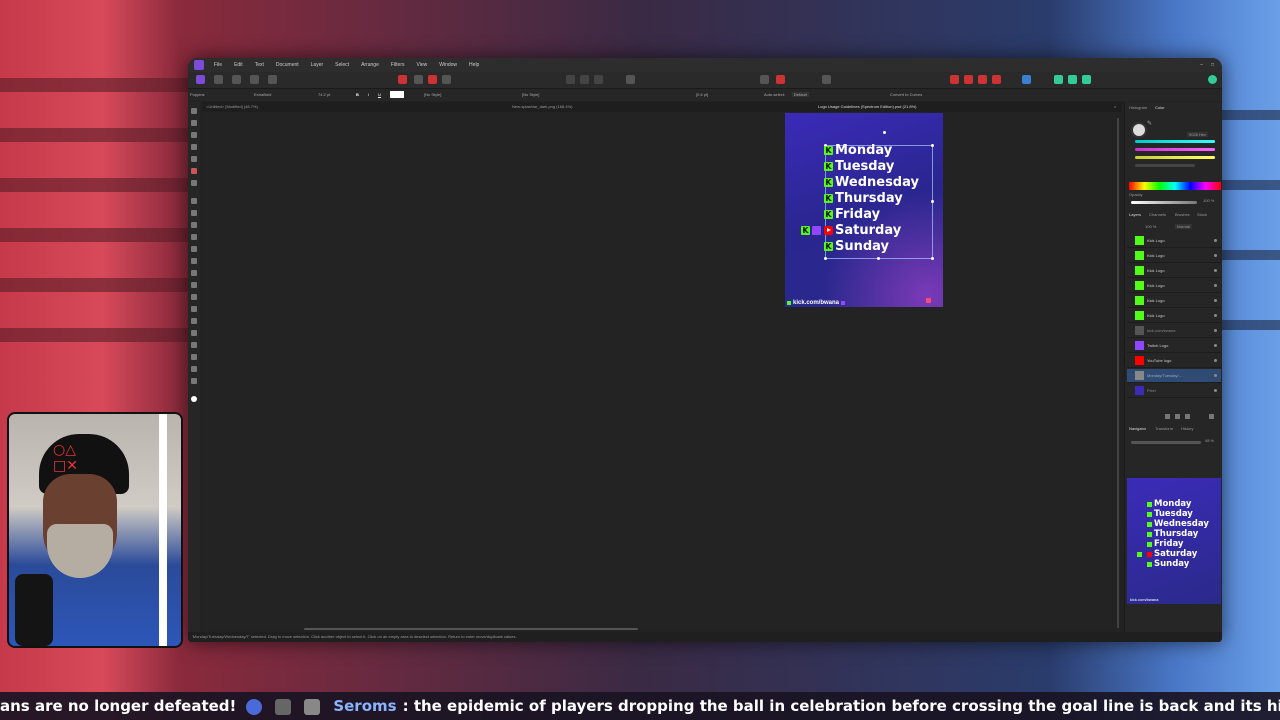 The height and width of the screenshot is (720, 1280). I want to click on menu-filters: Filters, so click(398, 65).